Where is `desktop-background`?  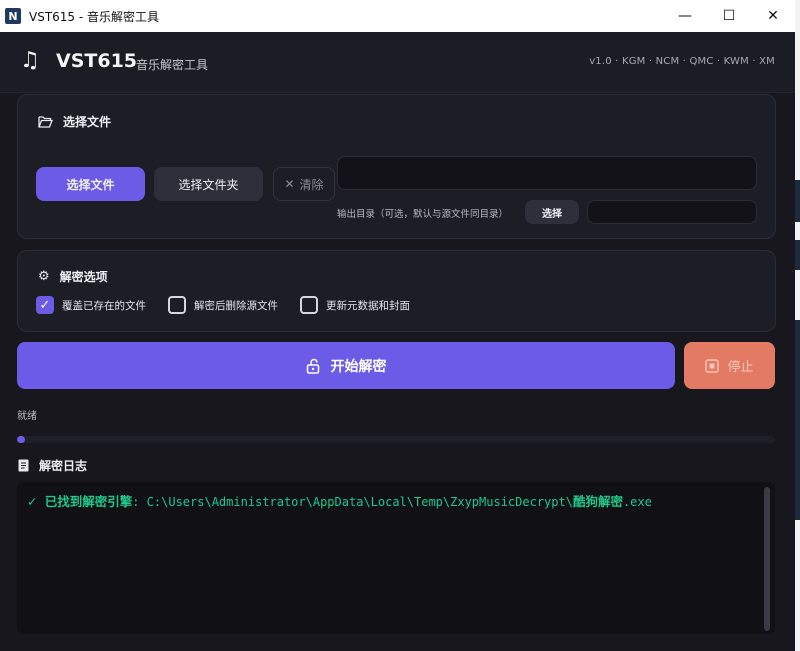
desktop-background is located at coordinates (797, 325).